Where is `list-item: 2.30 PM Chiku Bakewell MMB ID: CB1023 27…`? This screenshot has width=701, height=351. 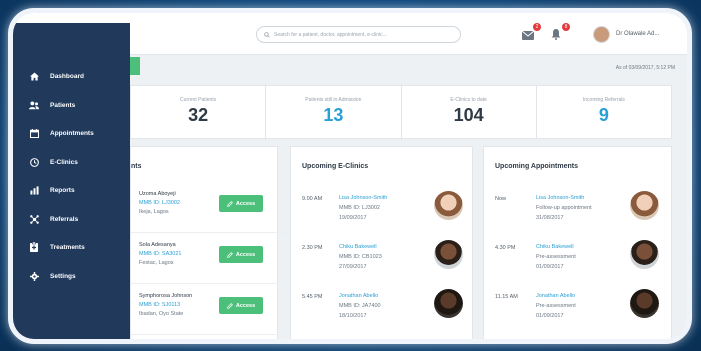 list-item: 2.30 PM Chiku Bakewell MMB ID: CB1023 27… is located at coordinates (381, 261).